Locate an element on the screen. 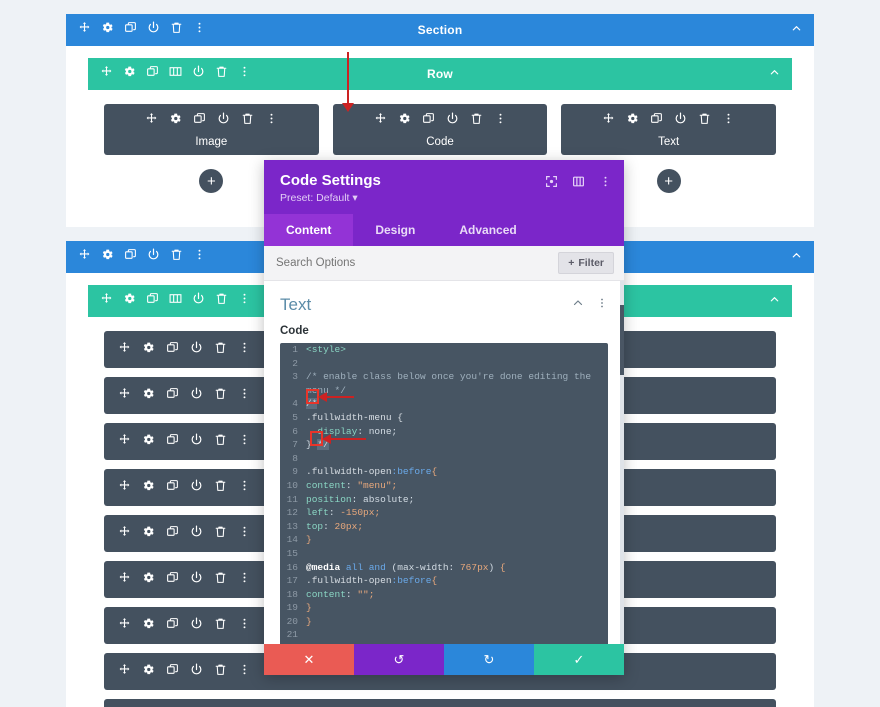  code-line: 18 content: ""; is located at coordinates (444, 595).